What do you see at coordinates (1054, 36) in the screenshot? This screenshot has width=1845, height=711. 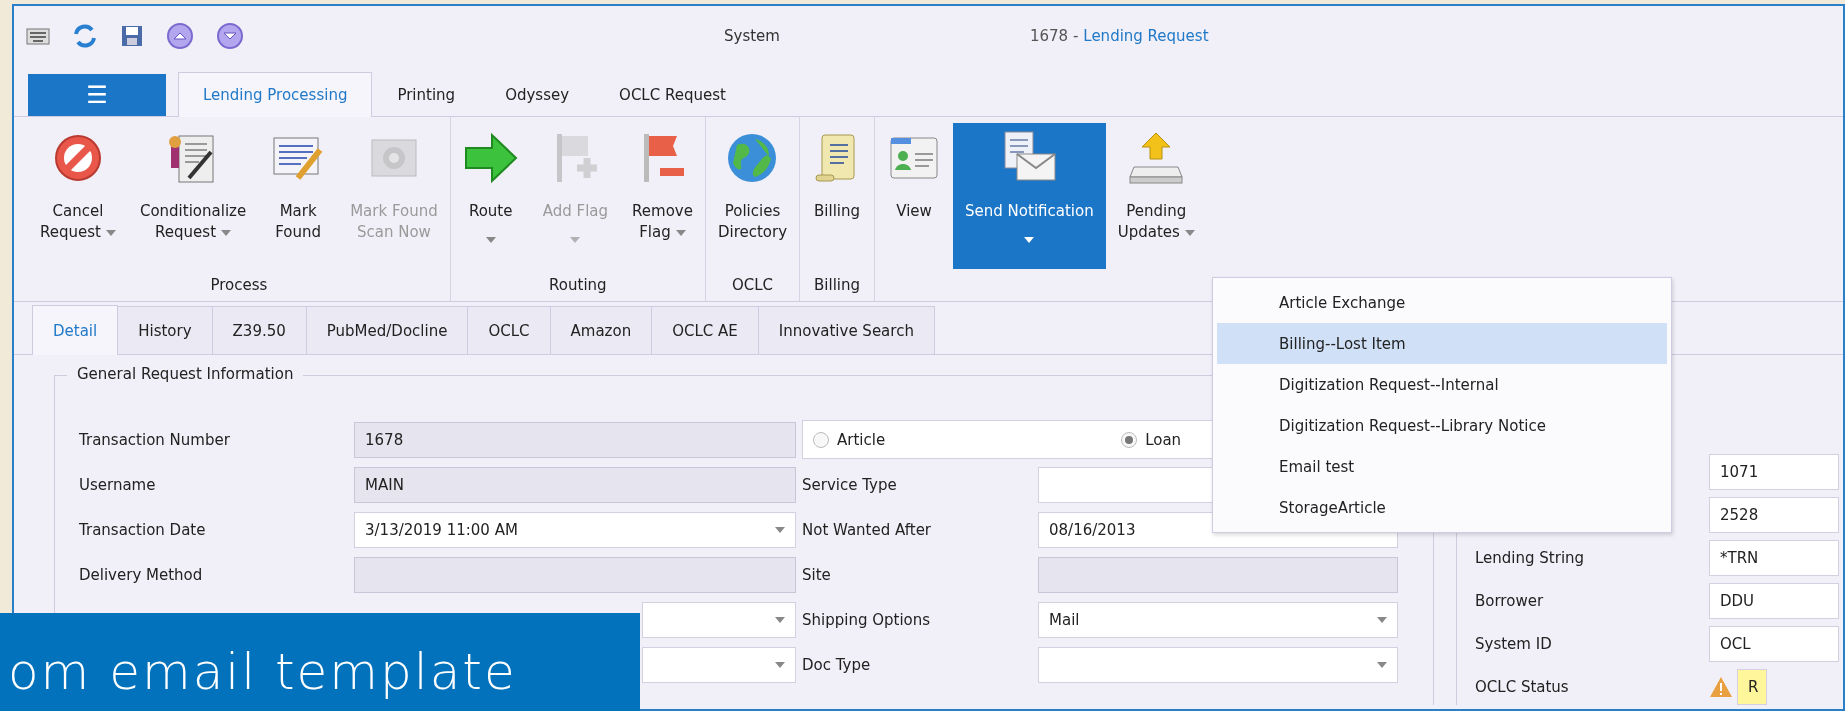 I see `record-number: 1678 -` at bounding box center [1054, 36].